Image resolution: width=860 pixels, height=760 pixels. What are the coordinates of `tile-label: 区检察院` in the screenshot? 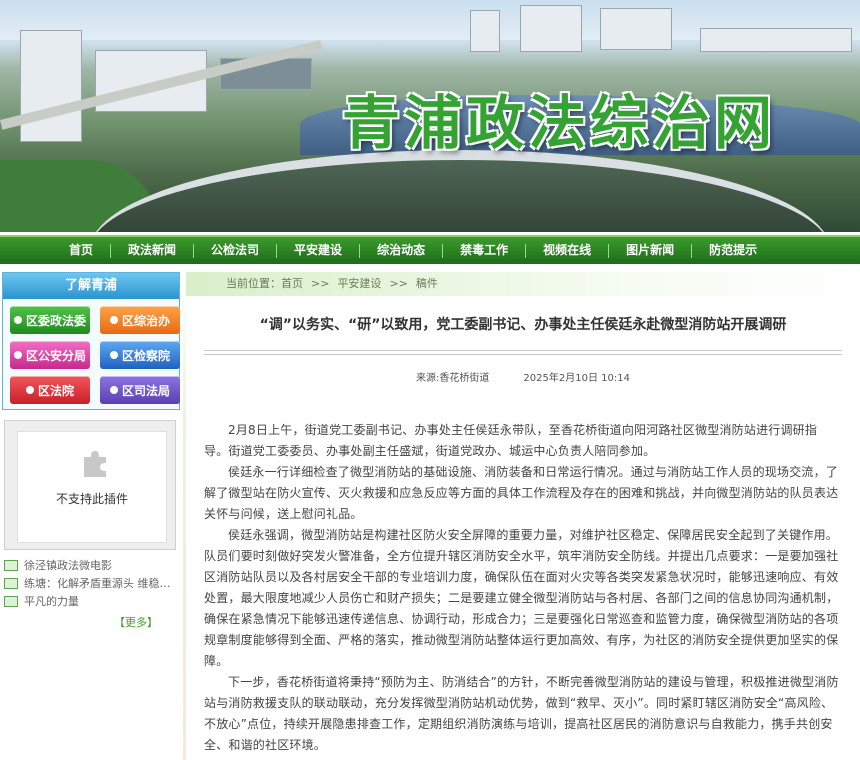 It's located at (145, 355).